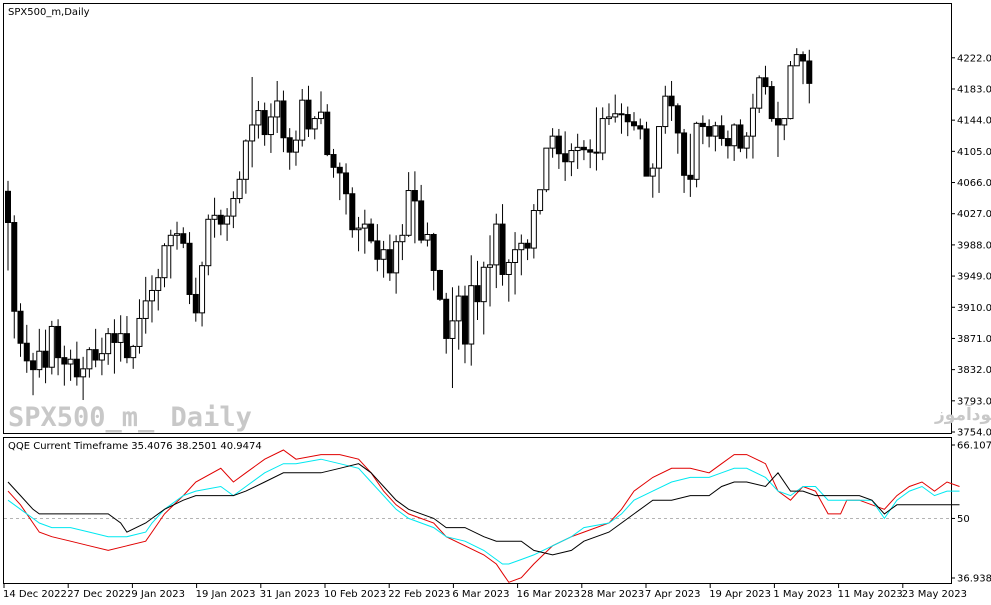 This screenshot has width=991, height=605. What do you see at coordinates (974, 152) in the screenshot?
I see `price-tick-label: 4105.0` at bounding box center [974, 152].